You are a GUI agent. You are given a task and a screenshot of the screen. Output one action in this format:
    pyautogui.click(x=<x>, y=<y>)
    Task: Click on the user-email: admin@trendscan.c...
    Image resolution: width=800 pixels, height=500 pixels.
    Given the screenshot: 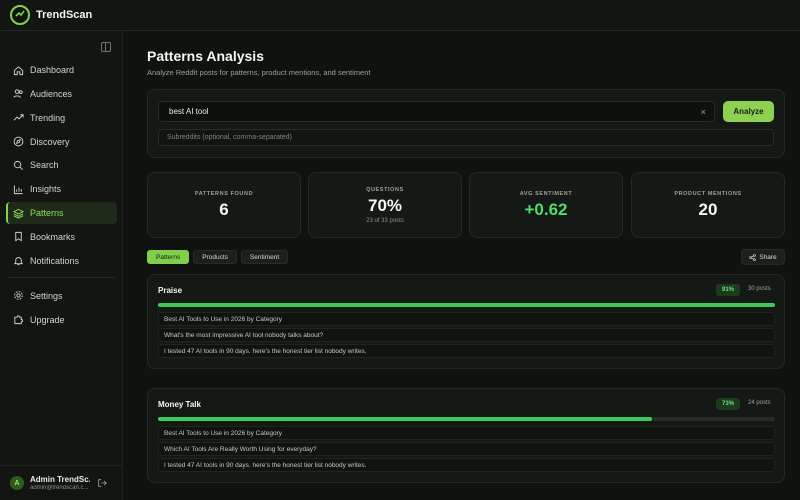 What is the action you would take?
    pyautogui.click(x=59, y=488)
    